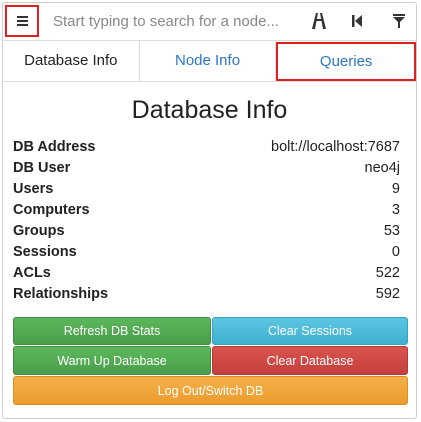 The width and height of the screenshot is (421, 422). I want to click on info-key: Users, so click(33, 189).